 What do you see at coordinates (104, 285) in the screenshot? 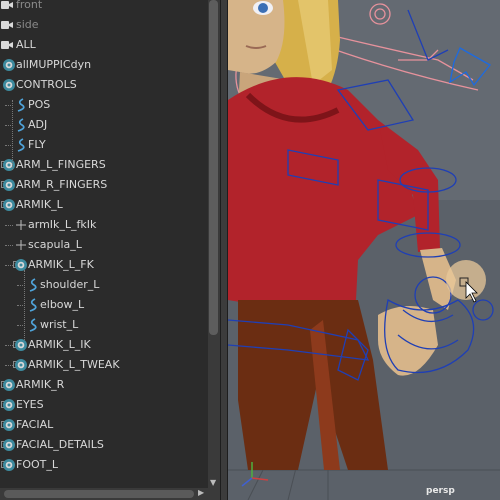
I see `outliner-item: shoulder_L` at bounding box center [104, 285].